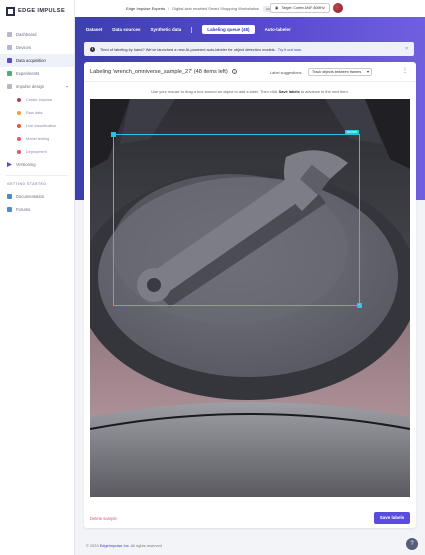 Image resolution: width=425 pixels, height=555 pixels. What do you see at coordinates (405, 70) in the screenshot?
I see `more-options-icon: ⋮` at bounding box center [405, 70].